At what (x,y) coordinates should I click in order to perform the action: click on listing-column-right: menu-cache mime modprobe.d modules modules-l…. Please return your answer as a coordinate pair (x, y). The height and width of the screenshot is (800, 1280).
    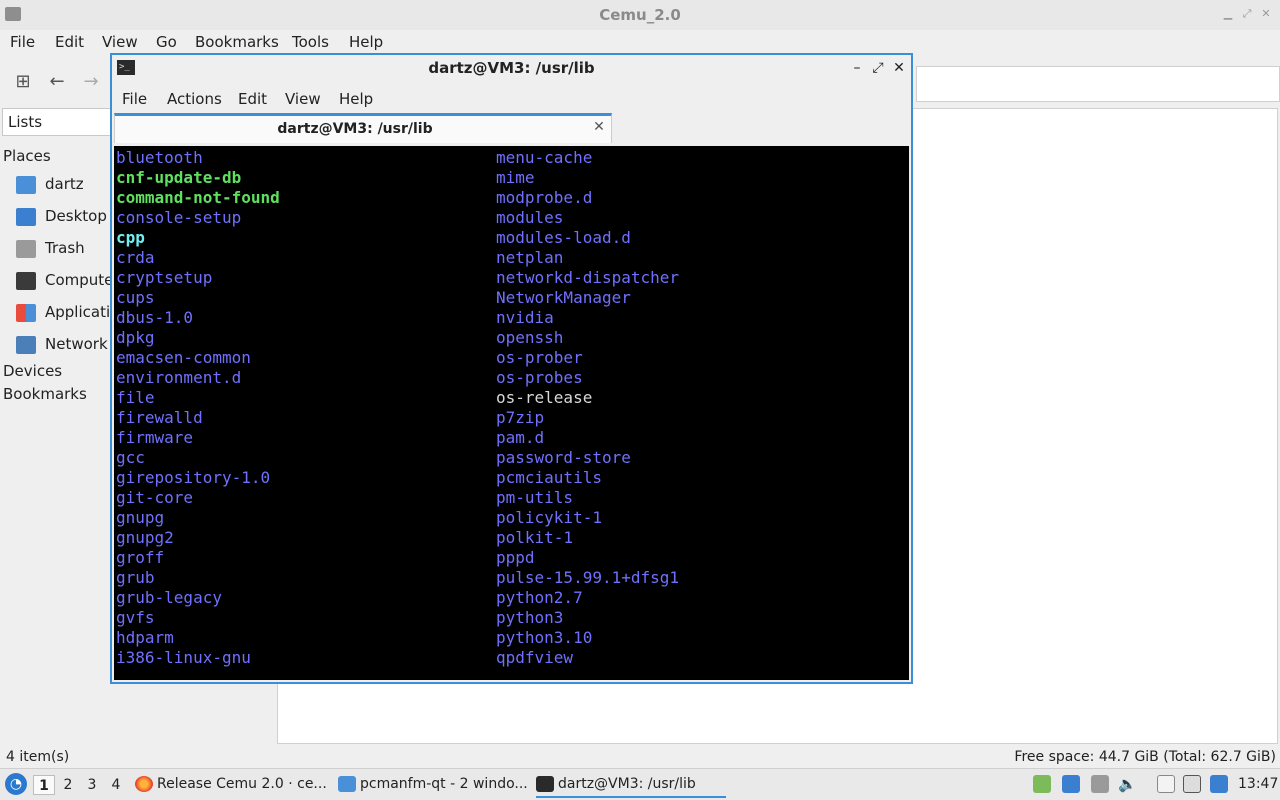
    Looking at the image, I should click on (587, 408).